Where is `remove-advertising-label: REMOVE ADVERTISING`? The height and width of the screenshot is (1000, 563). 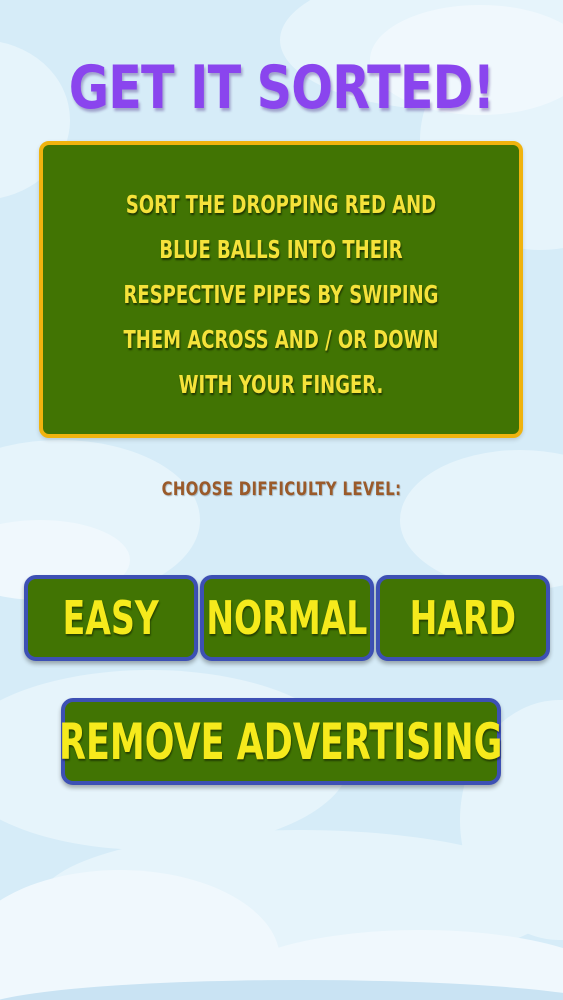
remove-advertising-label: REMOVE ADVERTISING is located at coordinates (281, 741).